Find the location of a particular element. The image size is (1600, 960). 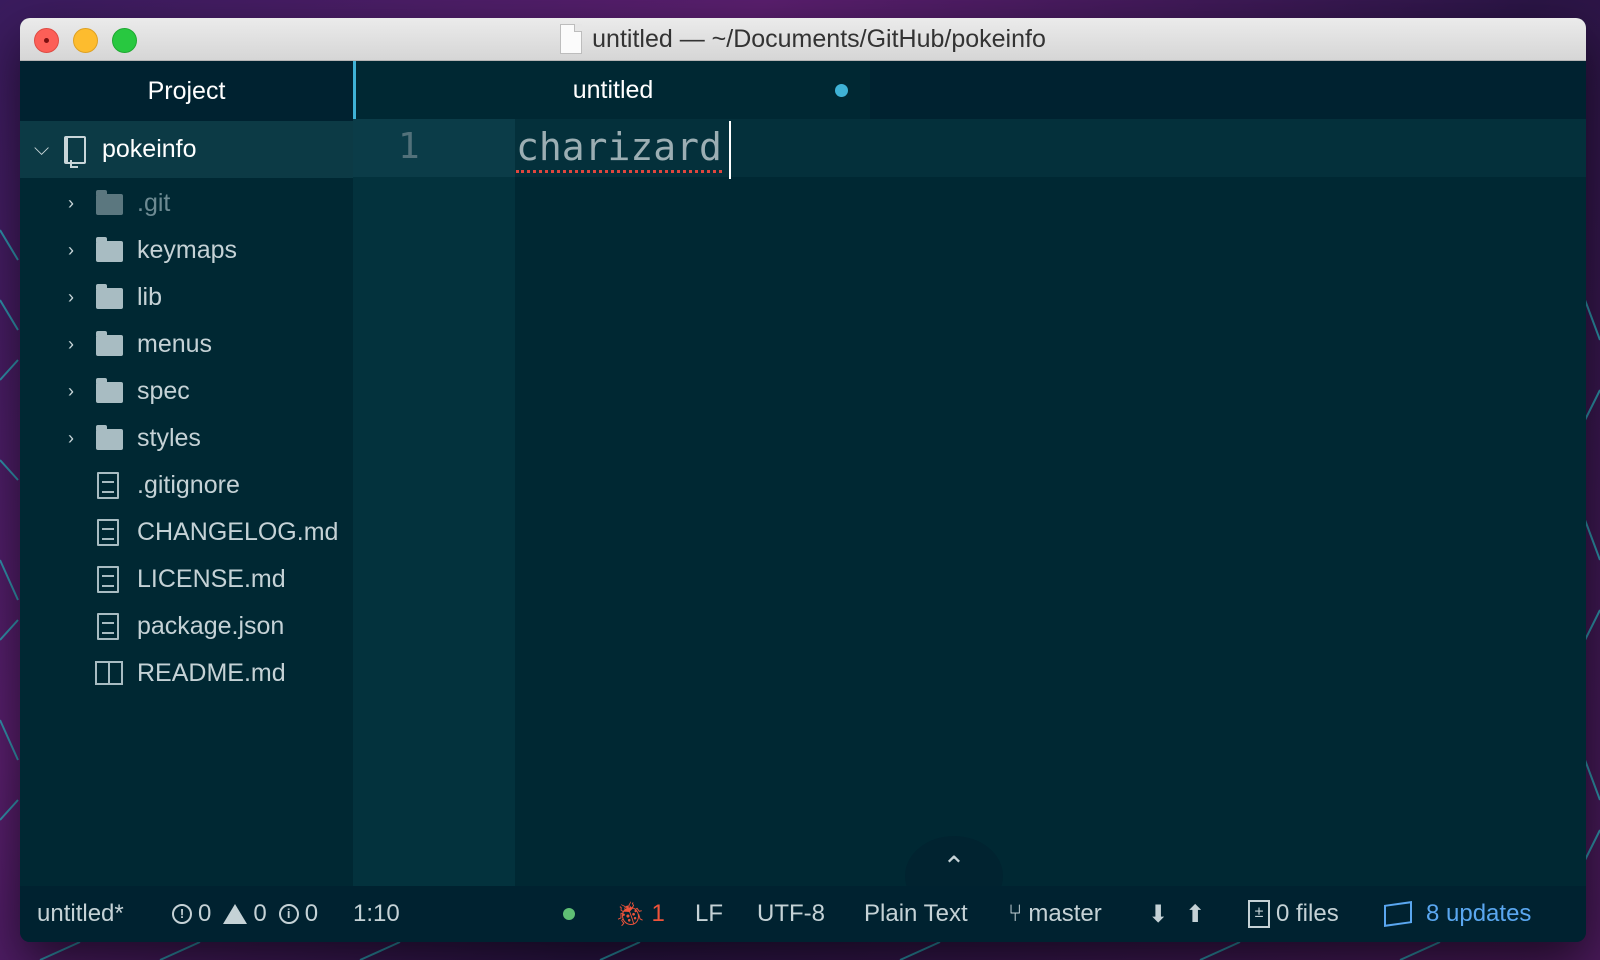

warning-icon is located at coordinates (235, 914).